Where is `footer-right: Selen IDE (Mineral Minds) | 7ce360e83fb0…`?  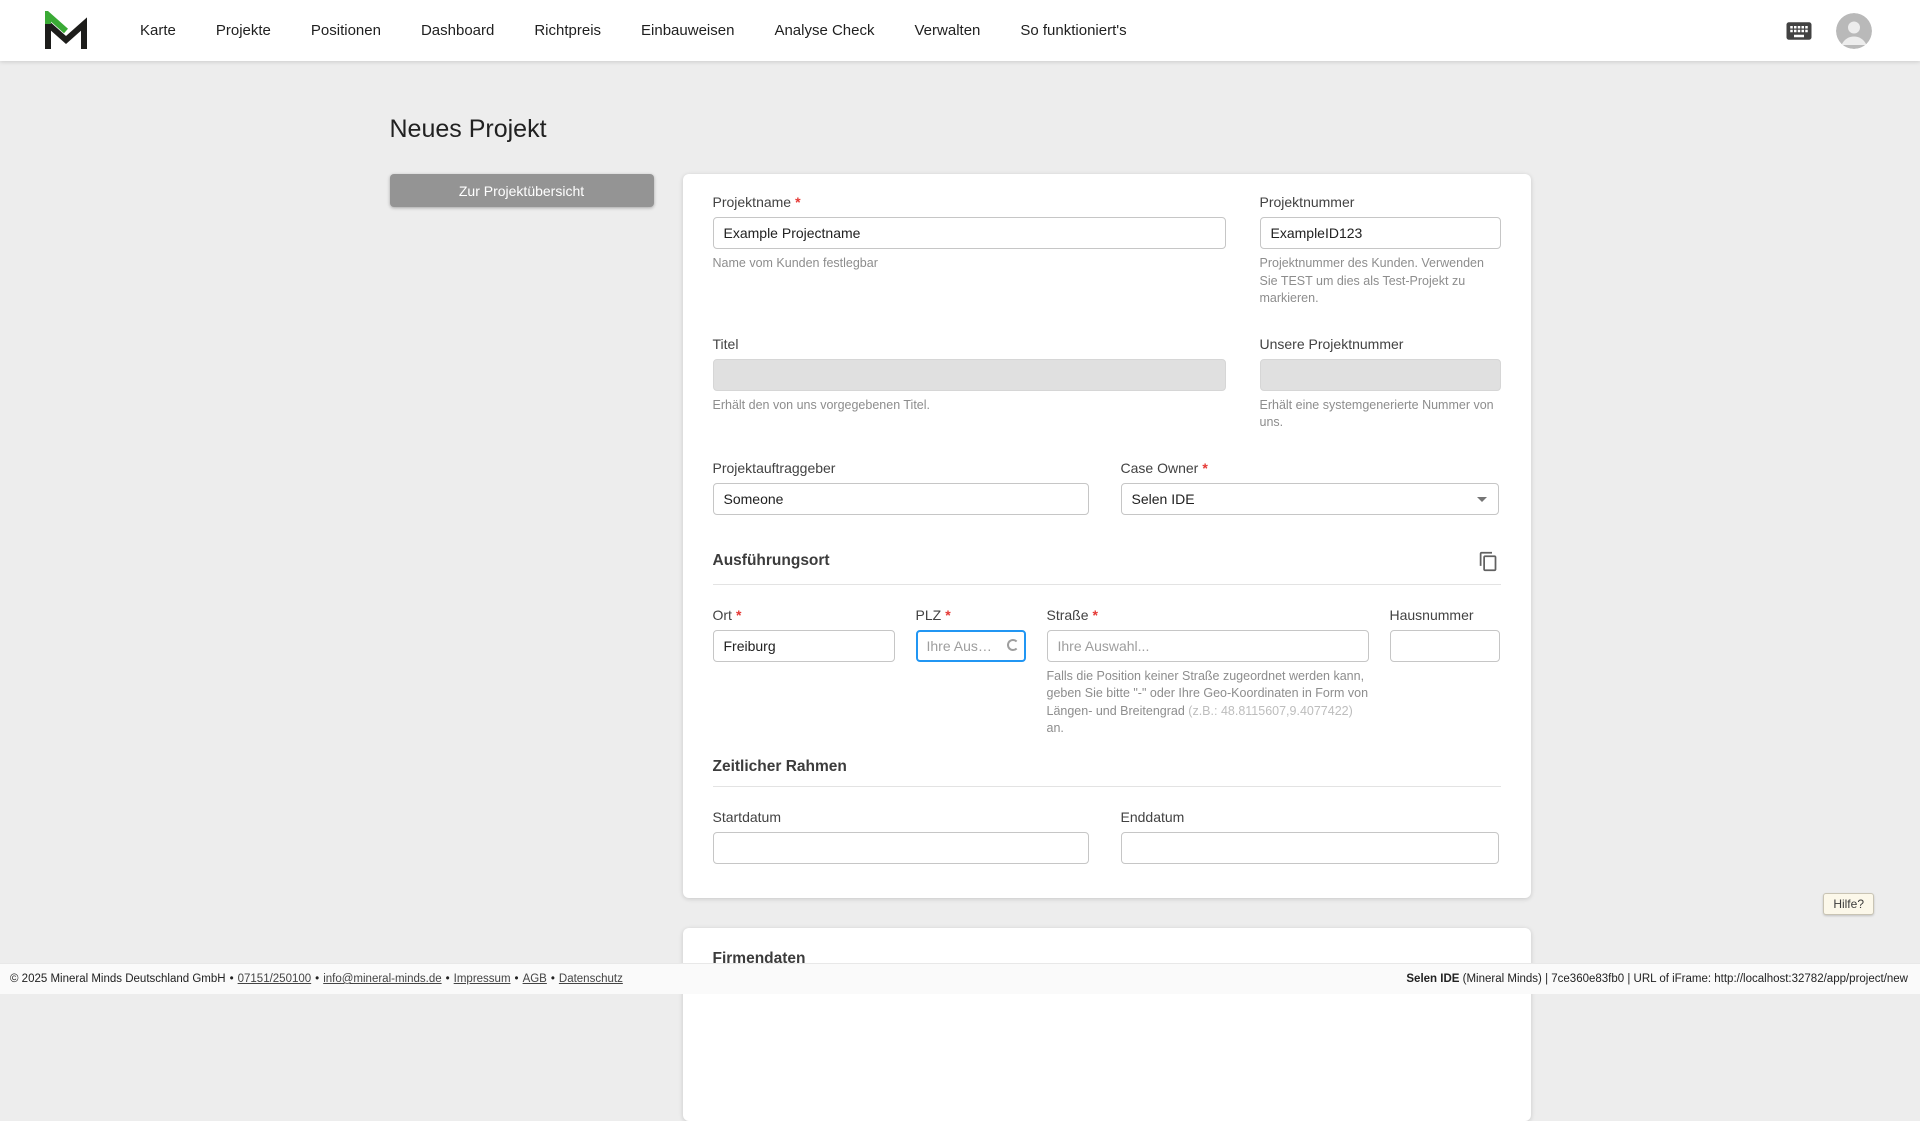 footer-right: Selen IDE (Mineral Minds) | 7ce360e83fb0… is located at coordinates (1657, 979).